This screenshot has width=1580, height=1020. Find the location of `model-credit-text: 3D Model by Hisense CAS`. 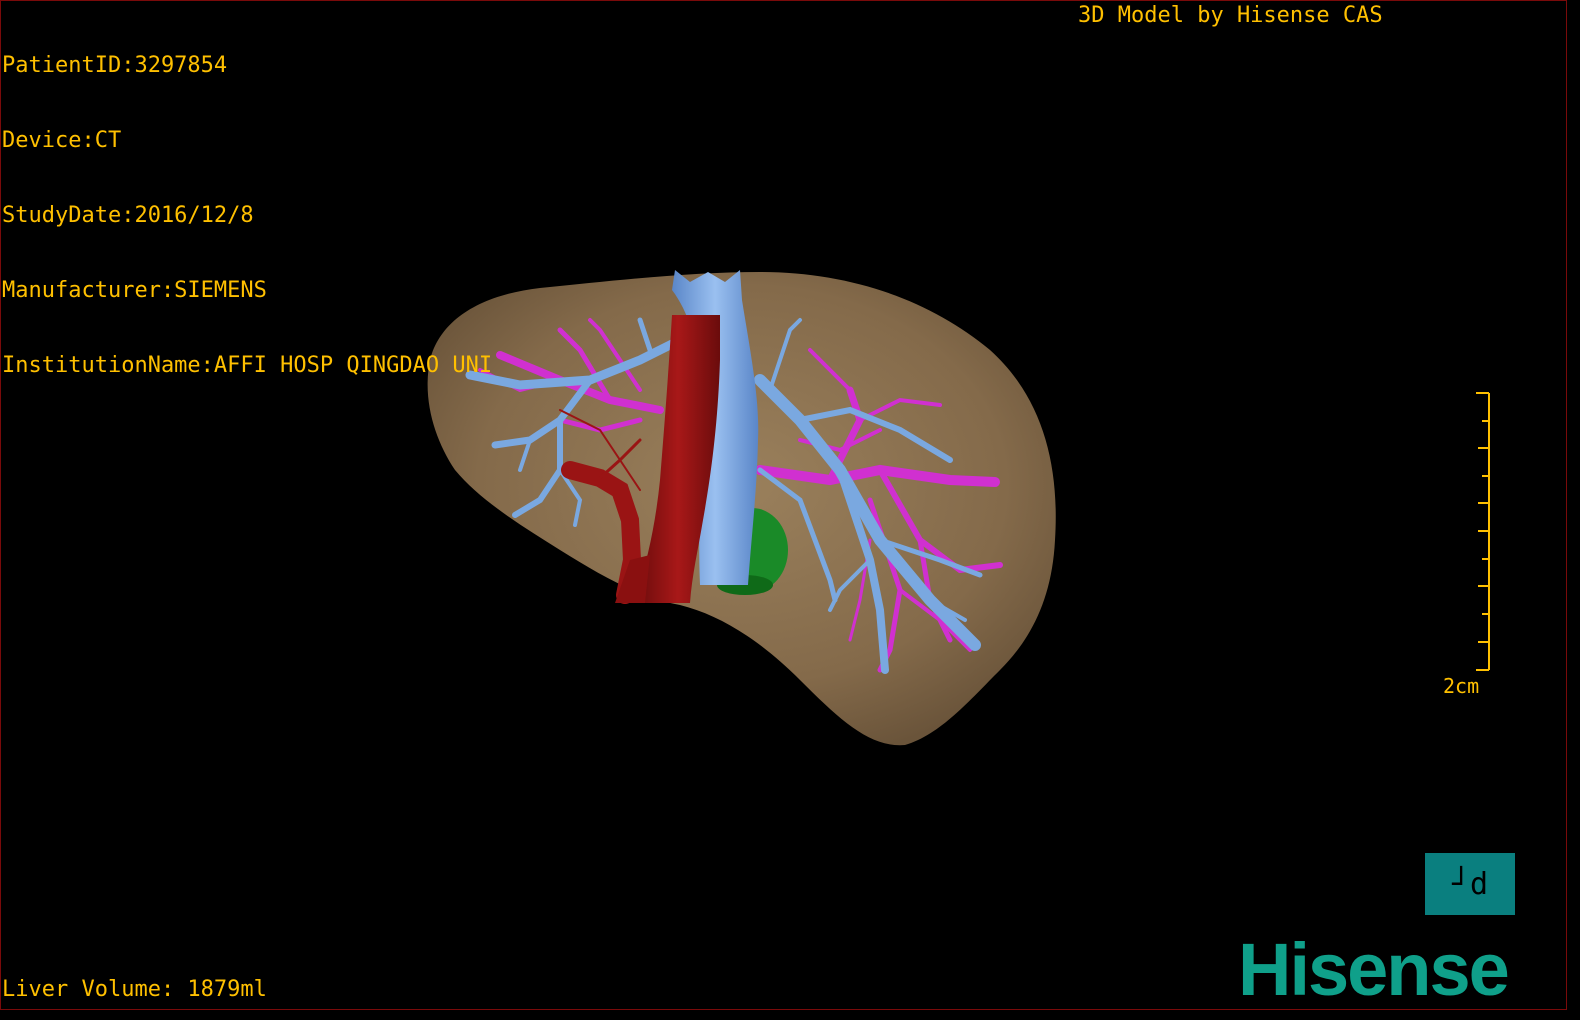

model-credit-text: 3D Model by Hisense CAS is located at coordinates (1230, 15).